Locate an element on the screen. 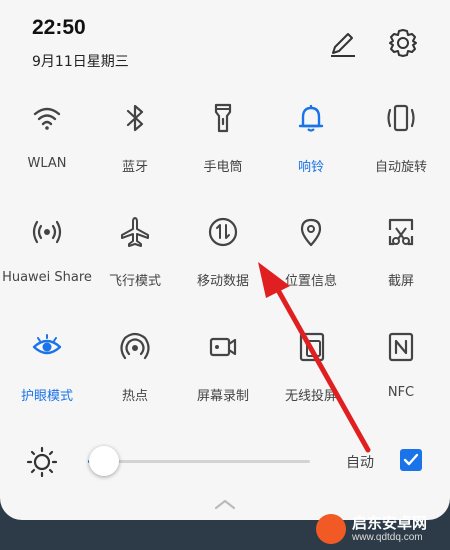 This screenshot has height=550, width=450. tile-screen-record: 屏幕录制 is located at coordinates (223, 371).